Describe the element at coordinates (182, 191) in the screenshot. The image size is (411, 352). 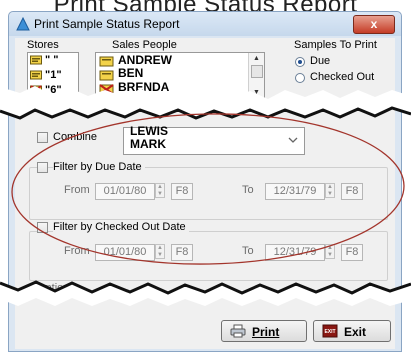
I see `filter-due-from-f8-button: F8` at that location.